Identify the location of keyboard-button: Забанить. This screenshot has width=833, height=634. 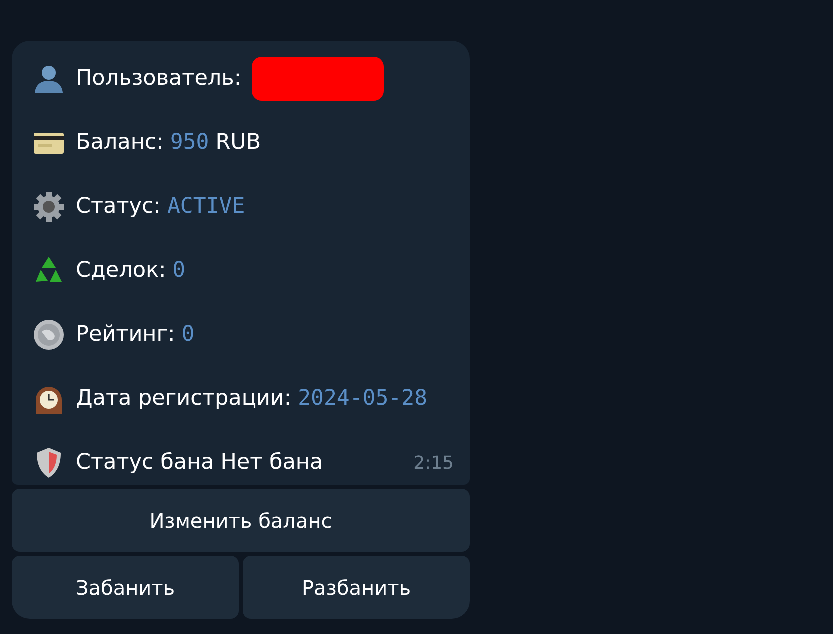
(125, 587).